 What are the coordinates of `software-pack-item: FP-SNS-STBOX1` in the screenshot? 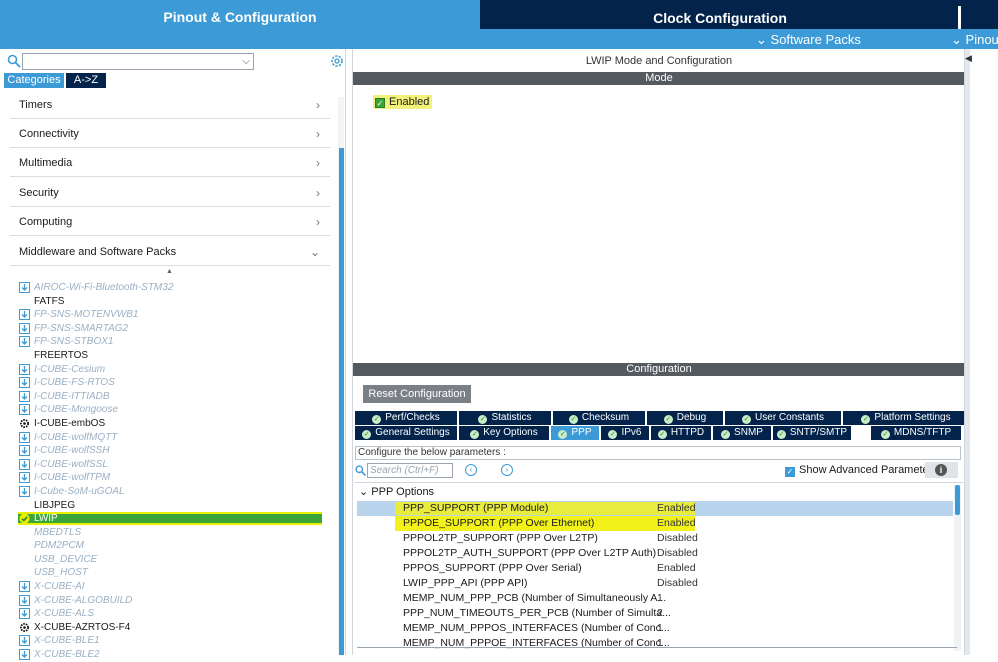 It's located at (176, 342).